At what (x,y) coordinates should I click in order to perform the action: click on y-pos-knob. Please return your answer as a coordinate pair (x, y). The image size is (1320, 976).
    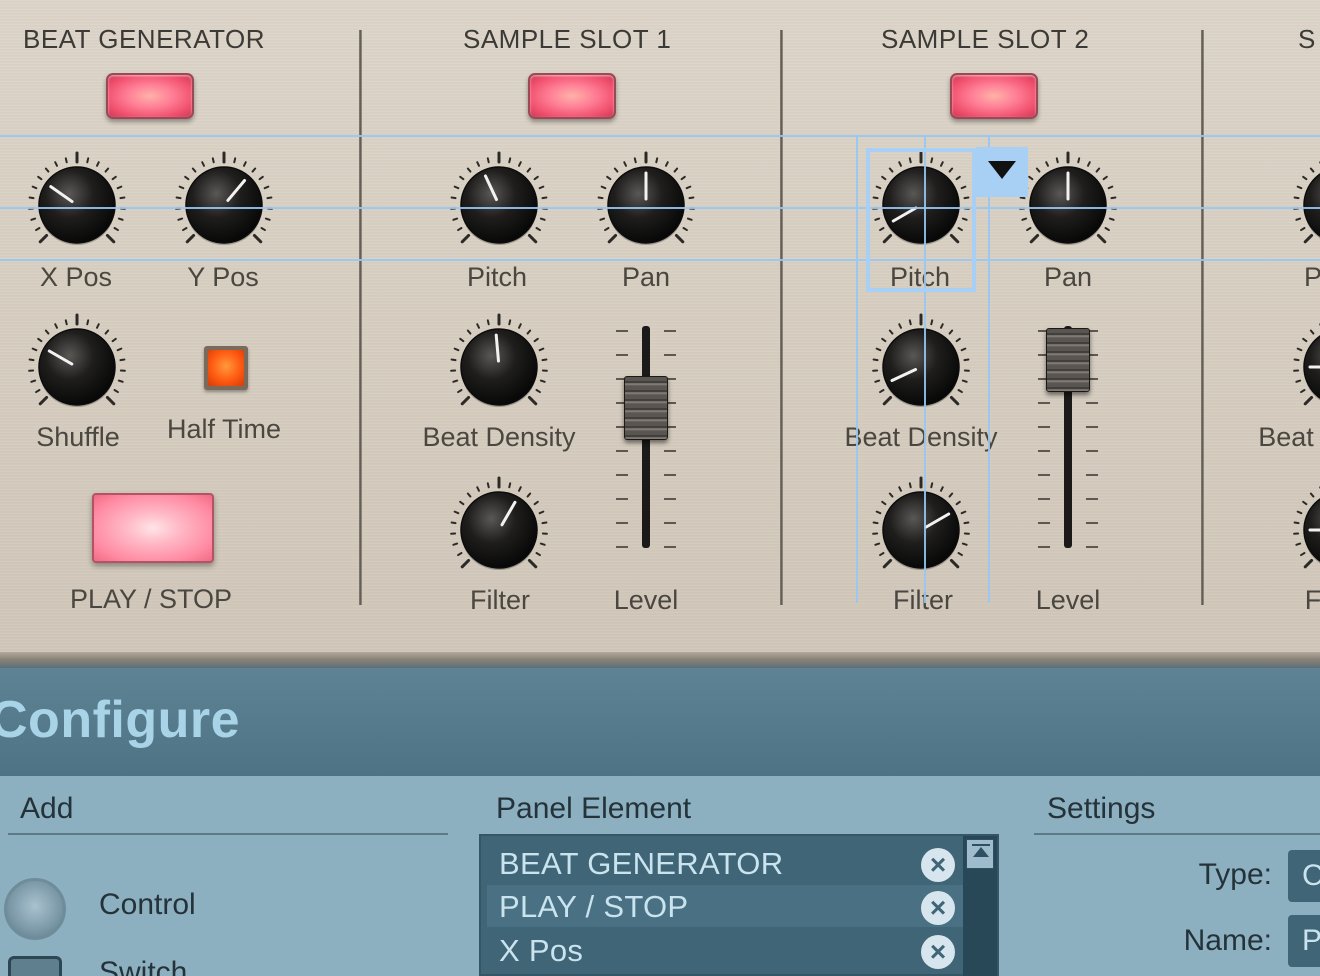
    Looking at the image, I should click on (224, 202).